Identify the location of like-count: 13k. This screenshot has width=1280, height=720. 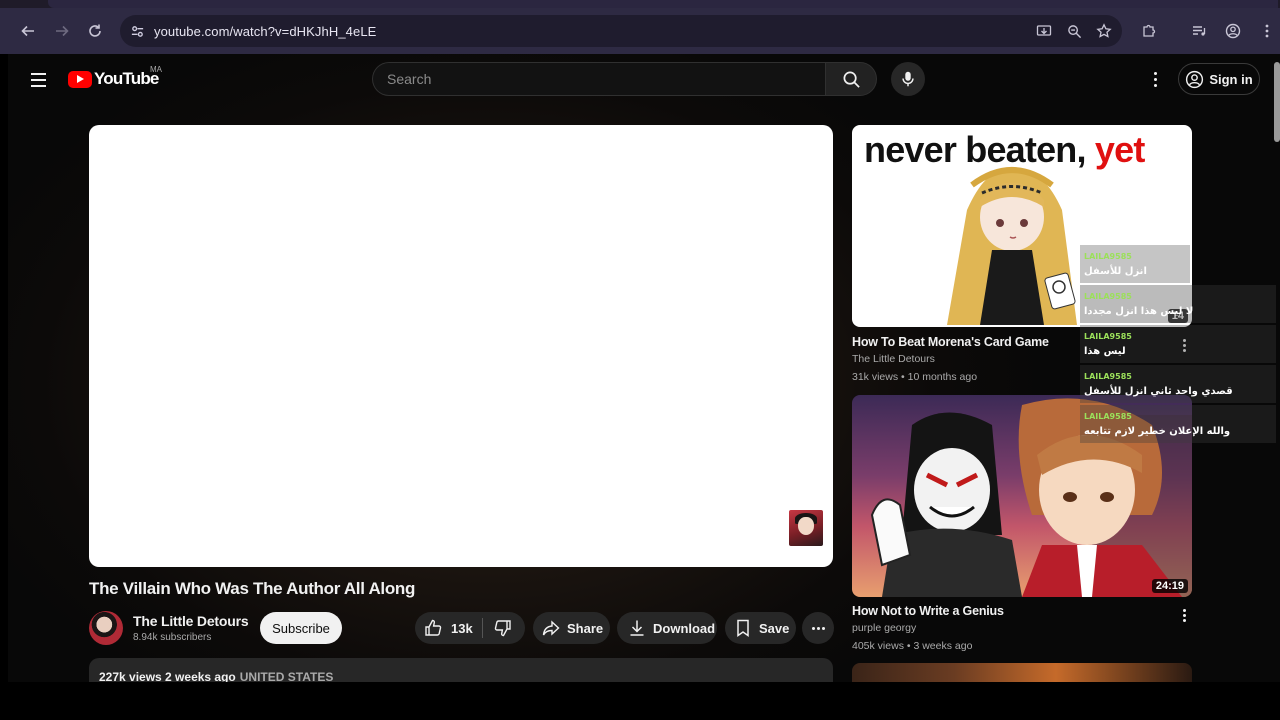
(462, 628).